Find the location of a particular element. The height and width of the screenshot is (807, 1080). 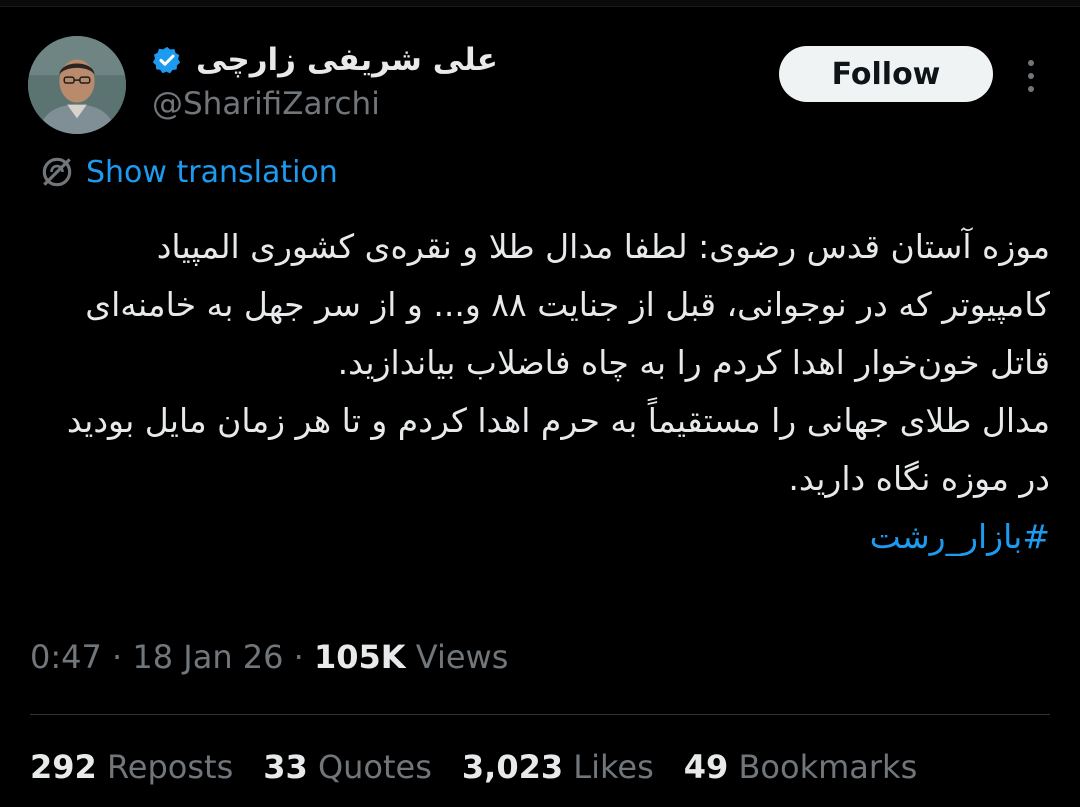

author-display-name: علی شریفی زارچی is located at coordinates (347, 60).